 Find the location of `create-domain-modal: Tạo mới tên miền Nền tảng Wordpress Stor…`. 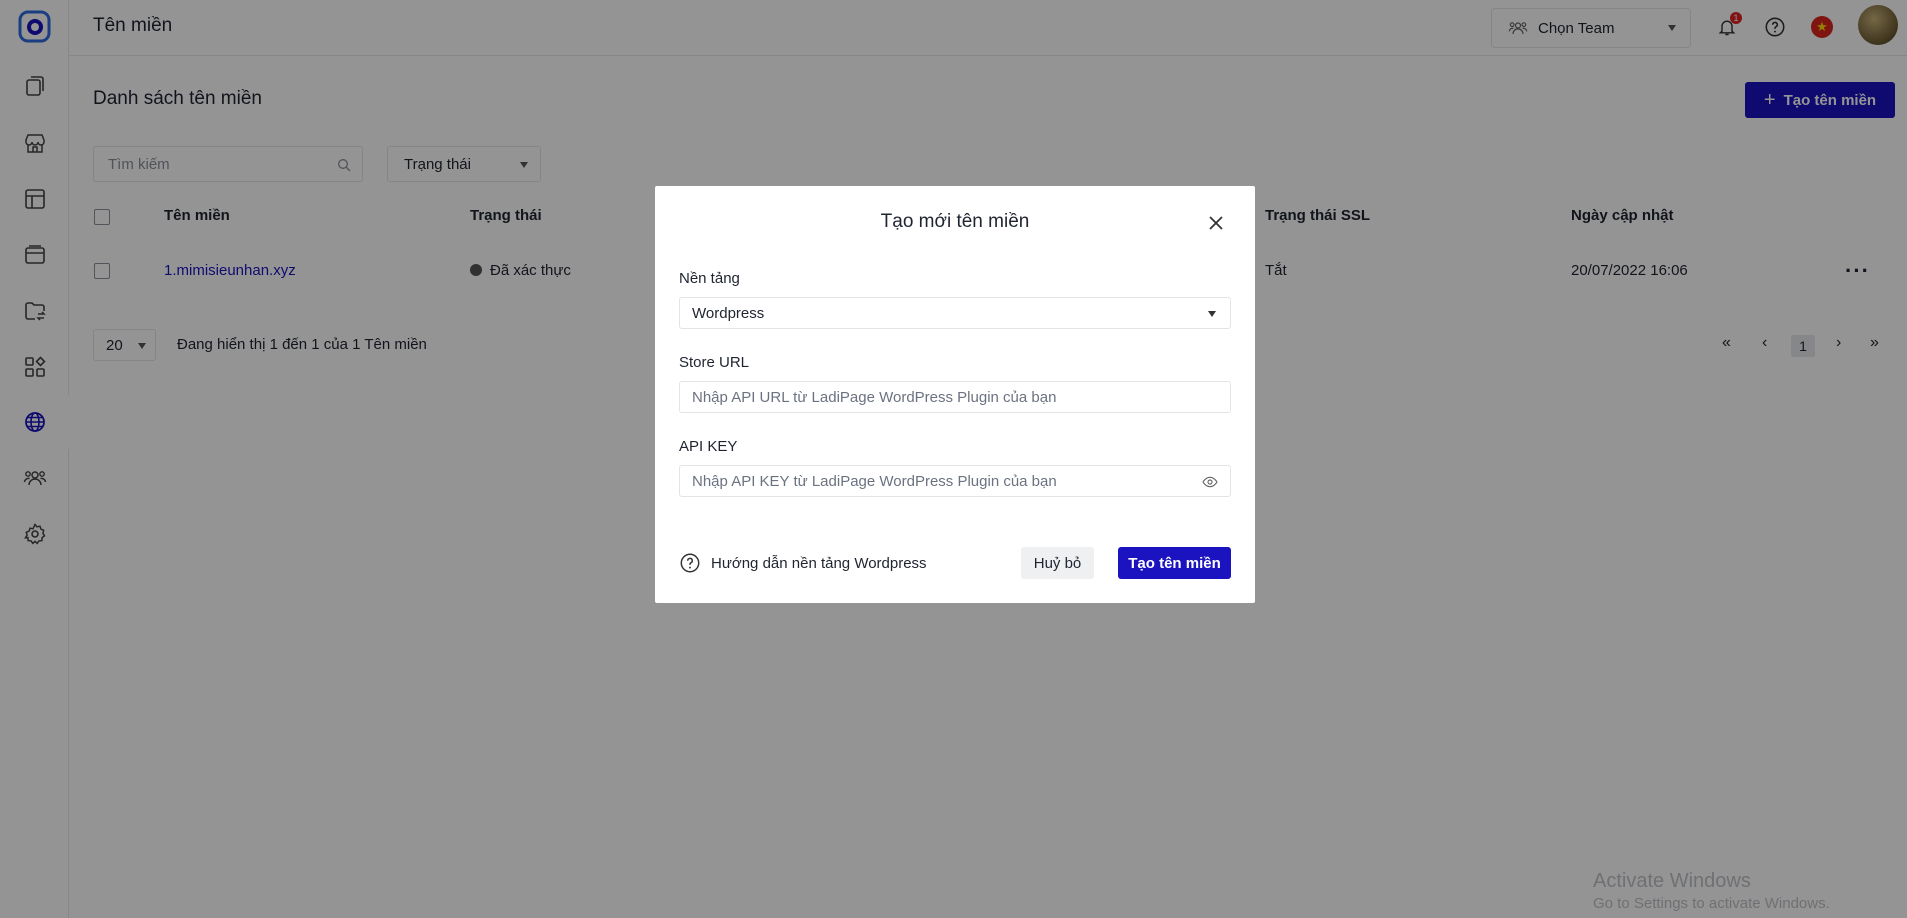

create-domain-modal: Tạo mới tên miền Nền tảng Wordpress Stor… is located at coordinates (955, 394).